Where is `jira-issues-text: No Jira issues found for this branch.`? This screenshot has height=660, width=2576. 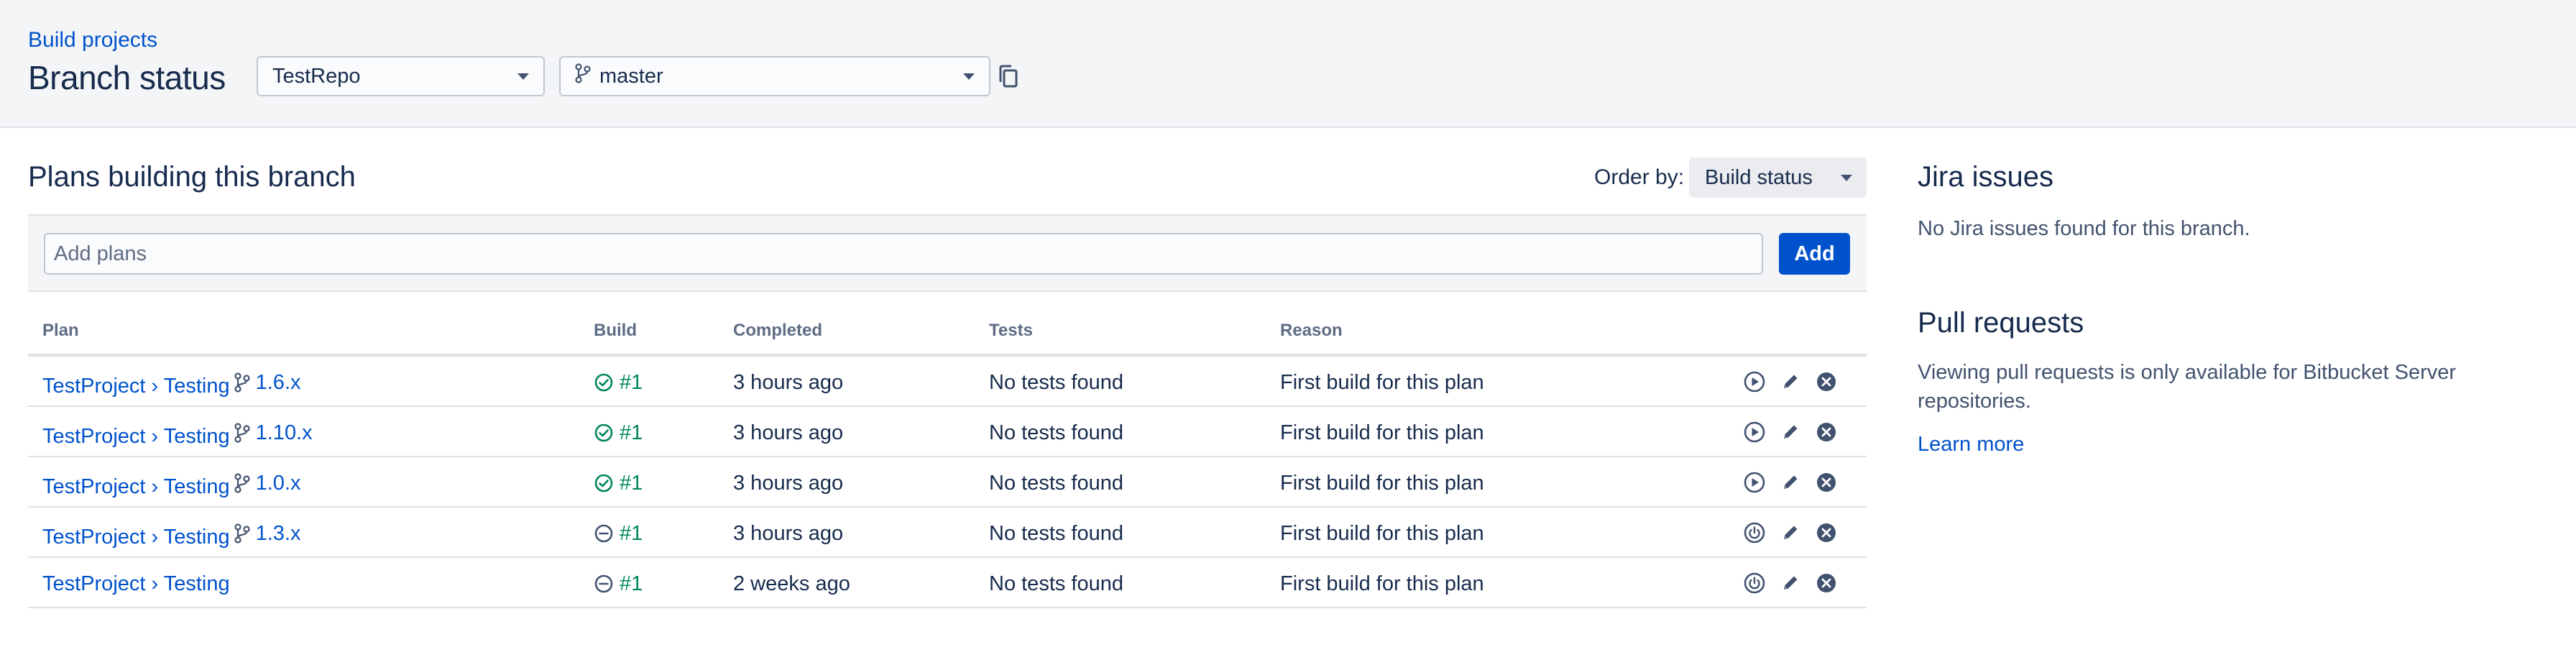
jira-issues-text: No Jira issues found for this branch. is located at coordinates (2084, 228).